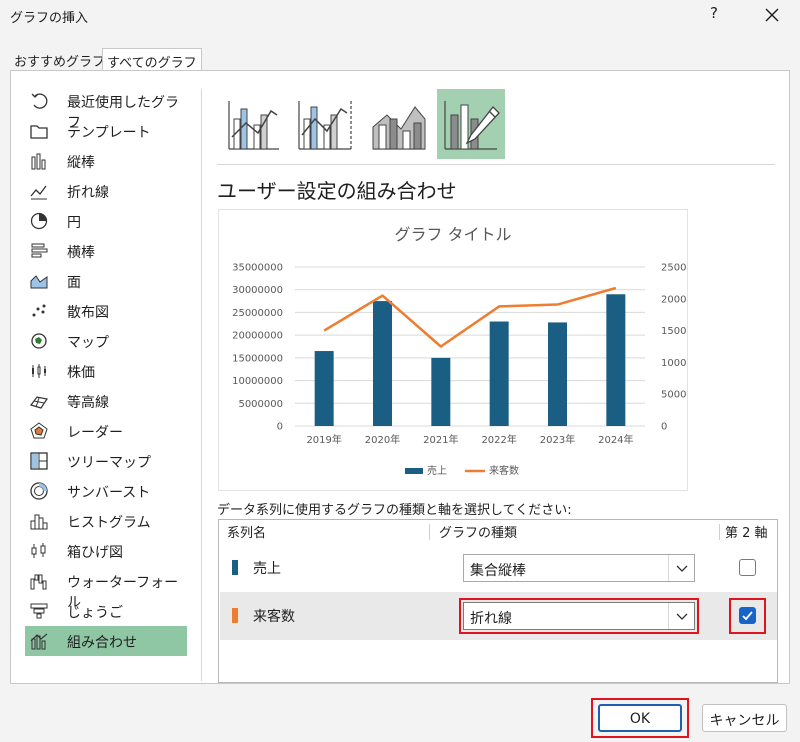 Image resolution: width=800 pixels, height=742 pixels. What do you see at coordinates (471, 124) in the screenshot?
I see `combo-type-custom` at bounding box center [471, 124].